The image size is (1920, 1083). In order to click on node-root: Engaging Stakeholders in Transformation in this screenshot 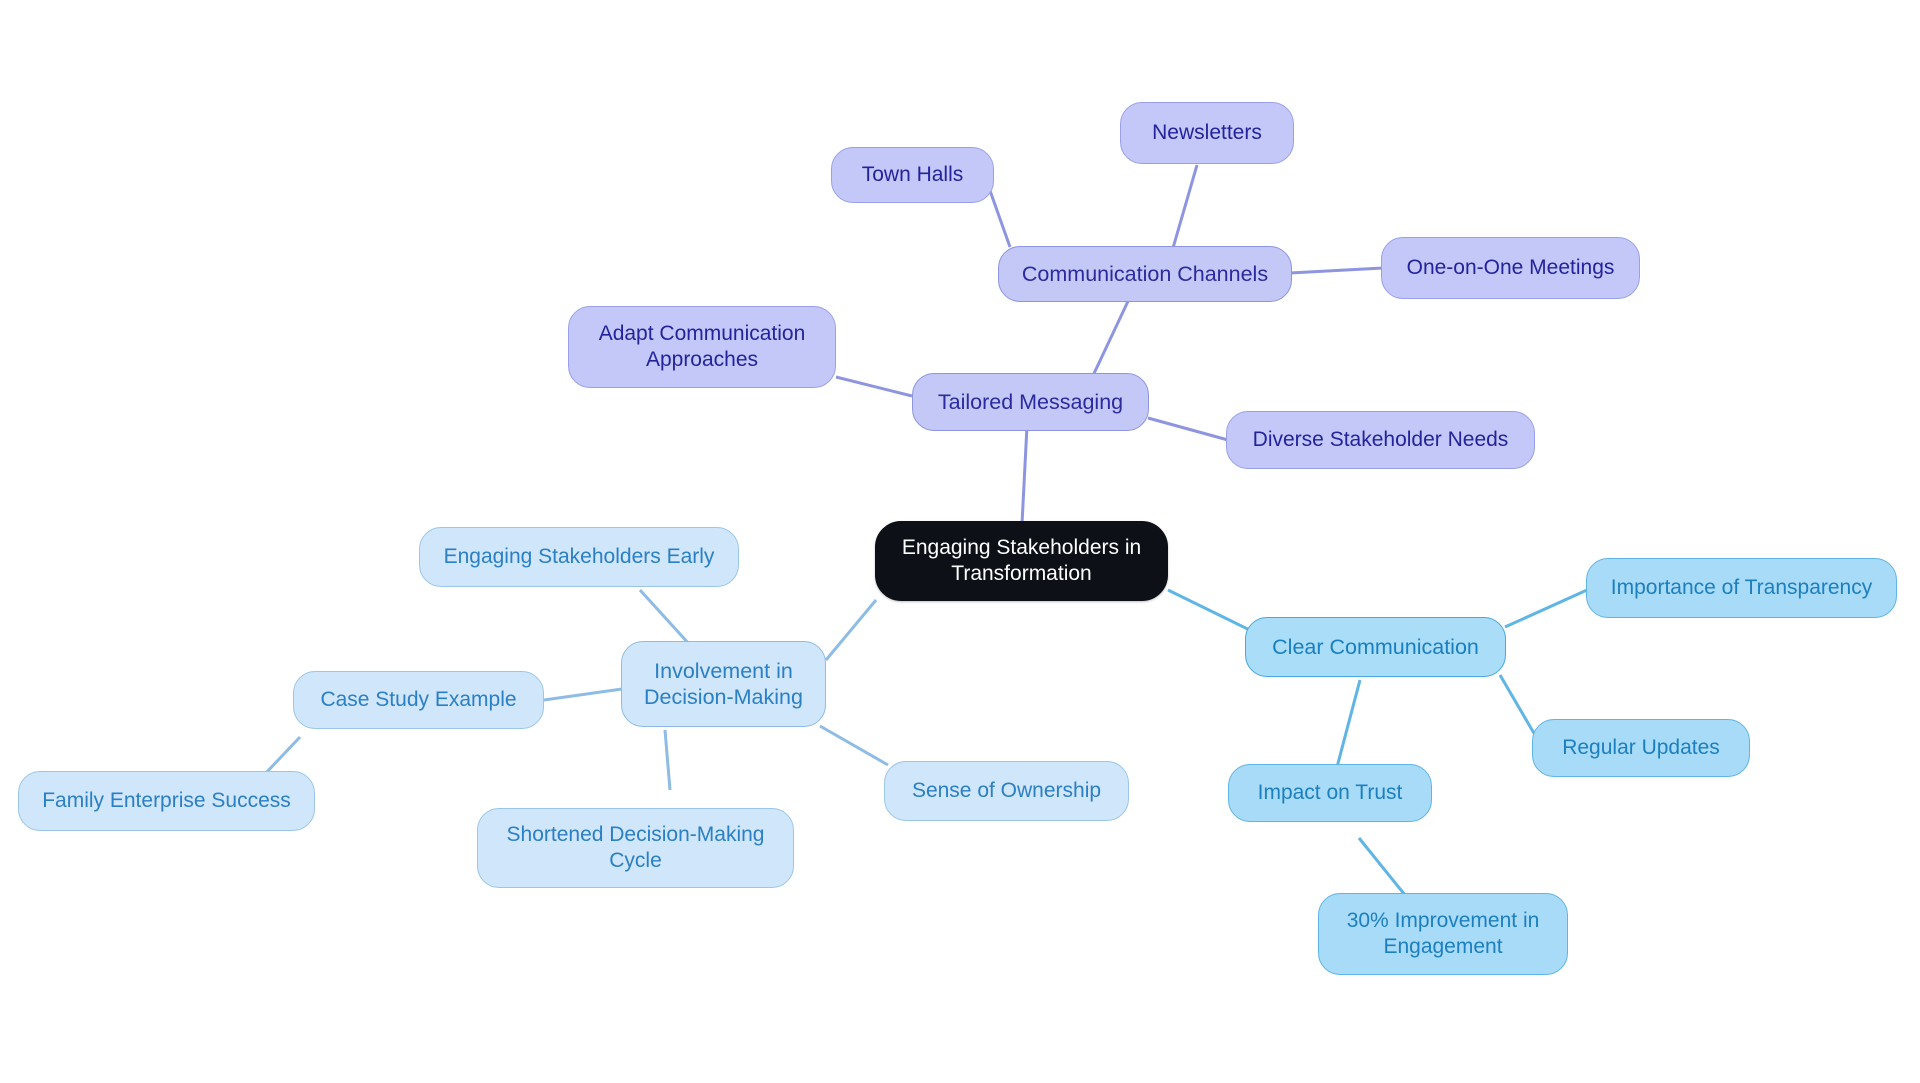, I will do `click(1021, 561)`.